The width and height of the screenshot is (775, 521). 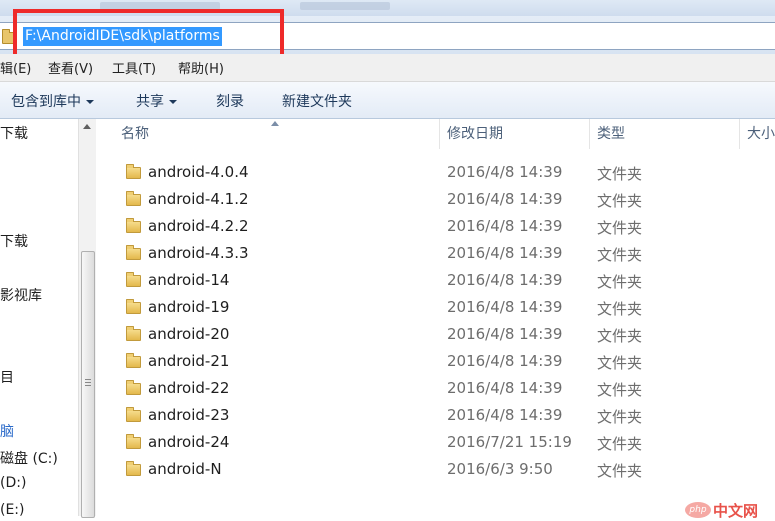 I want to click on file-name: android-4.1.2, so click(x=198, y=199).